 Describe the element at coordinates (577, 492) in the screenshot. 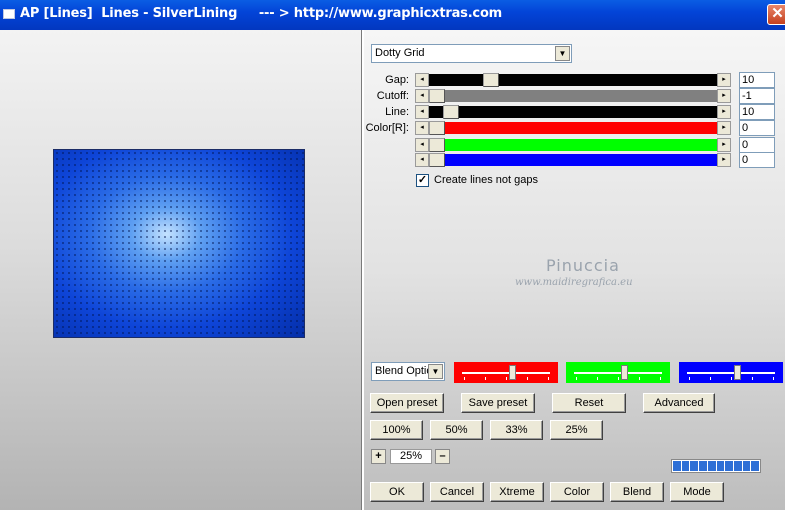

I see `color-button: Color` at that location.